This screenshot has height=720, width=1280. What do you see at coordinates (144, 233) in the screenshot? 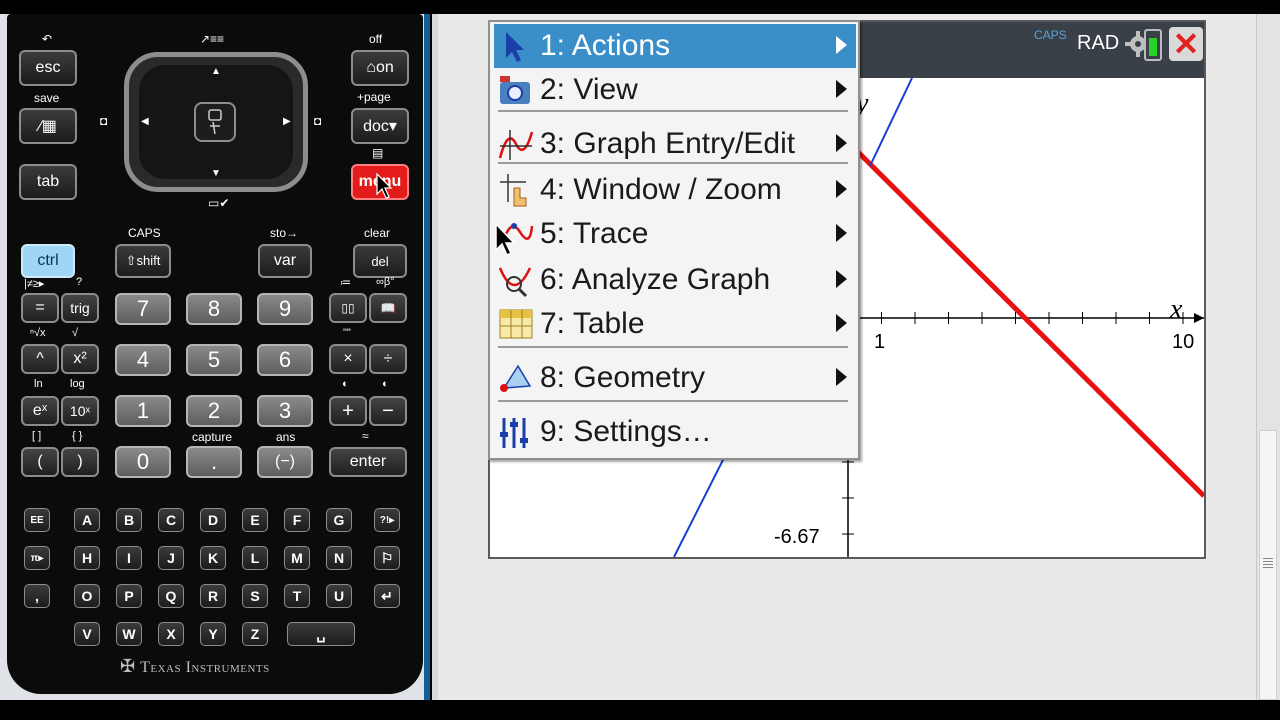
I see `caps-label: CAPS` at bounding box center [144, 233].